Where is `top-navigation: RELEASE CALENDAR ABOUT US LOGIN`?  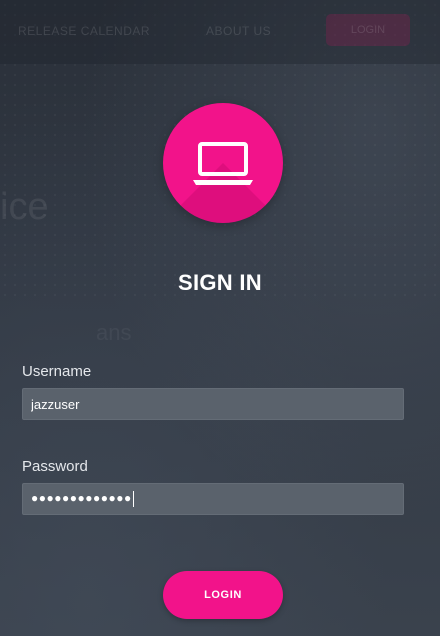
top-navigation: RELEASE CALENDAR ABOUT US LOGIN is located at coordinates (220, 32).